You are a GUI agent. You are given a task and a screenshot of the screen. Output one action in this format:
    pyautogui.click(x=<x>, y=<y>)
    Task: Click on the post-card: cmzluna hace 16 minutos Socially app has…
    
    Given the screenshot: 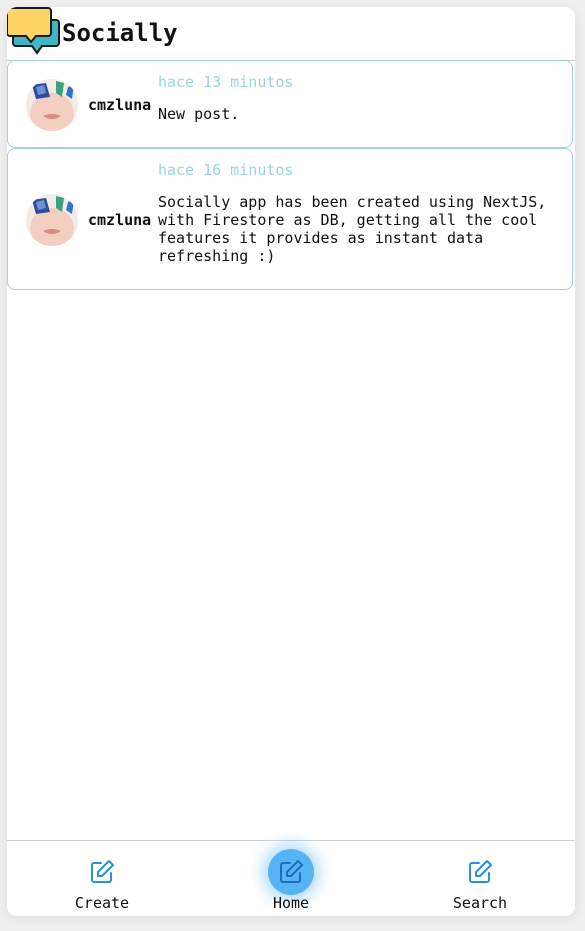 What is the action you would take?
    pyautogui.click(x=290, y=219)
    